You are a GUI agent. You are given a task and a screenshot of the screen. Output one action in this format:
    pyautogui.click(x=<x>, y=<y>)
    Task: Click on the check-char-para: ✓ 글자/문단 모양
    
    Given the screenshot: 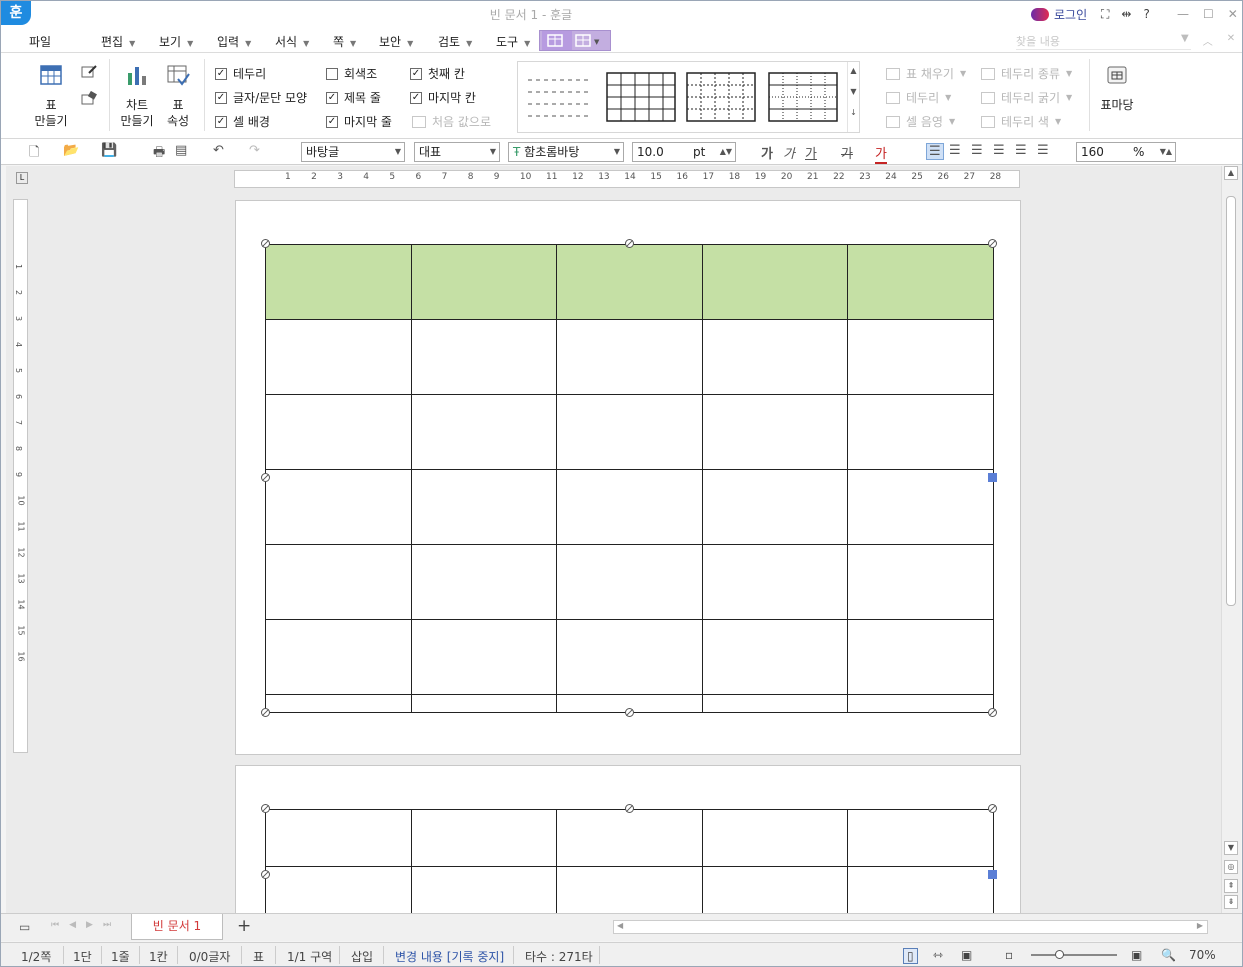 What is the action you would take?
    pyautogui.click(x=261, y=97)
    